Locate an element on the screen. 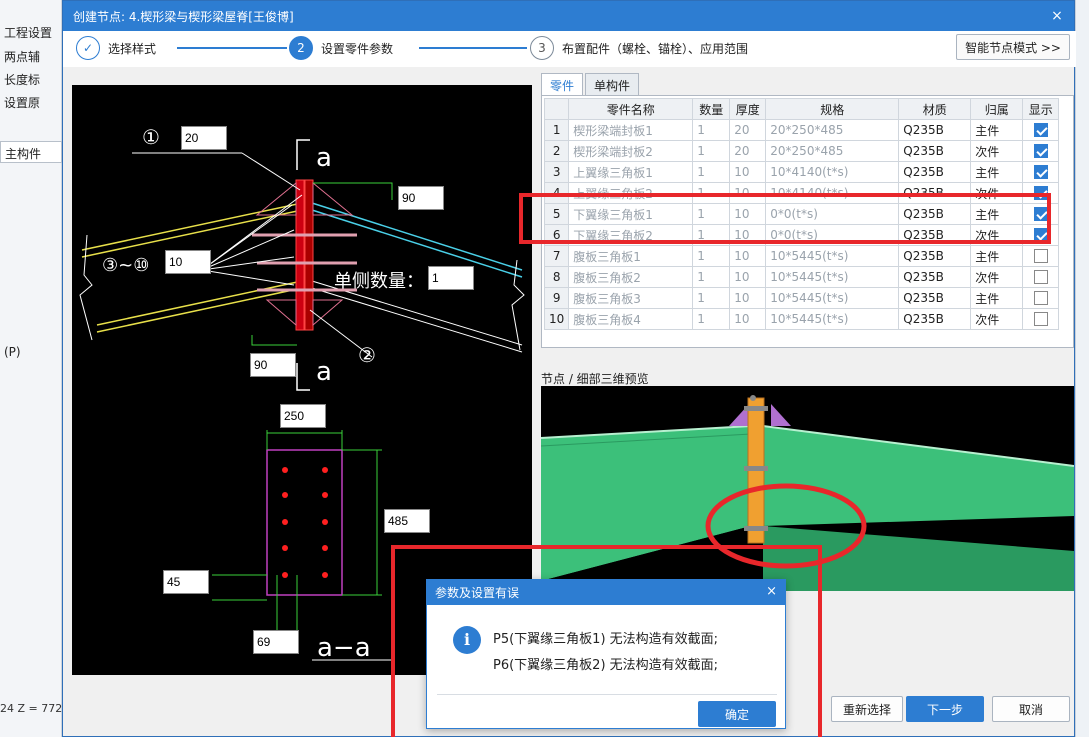 This screenshot has height=737, width=1089. dim-90-bottom-input is located at coordinates (273, 365).